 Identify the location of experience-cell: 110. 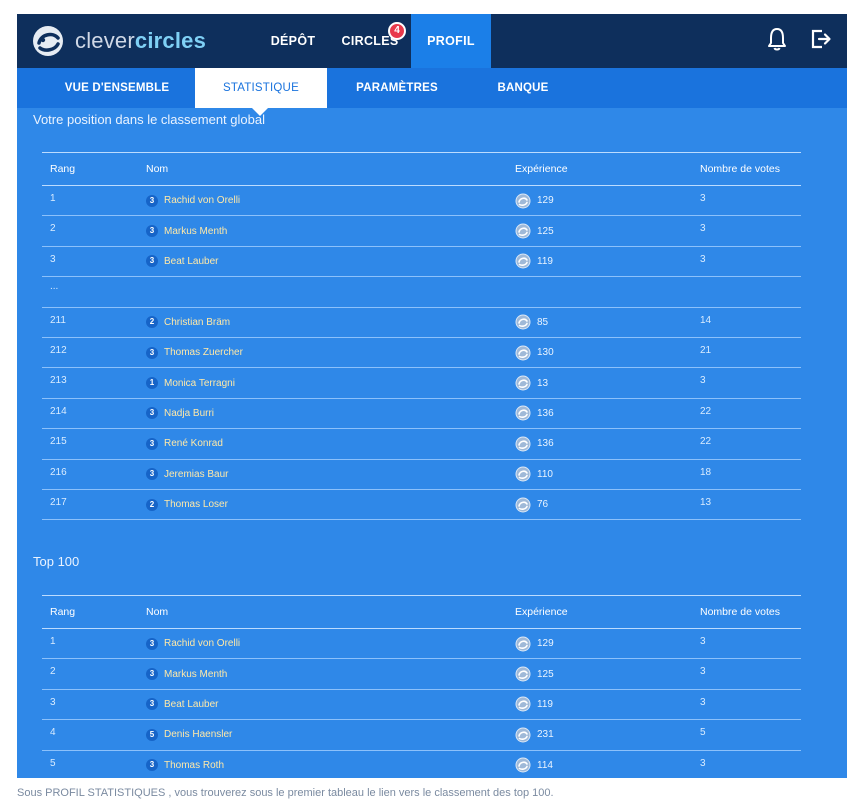
(534, 474).